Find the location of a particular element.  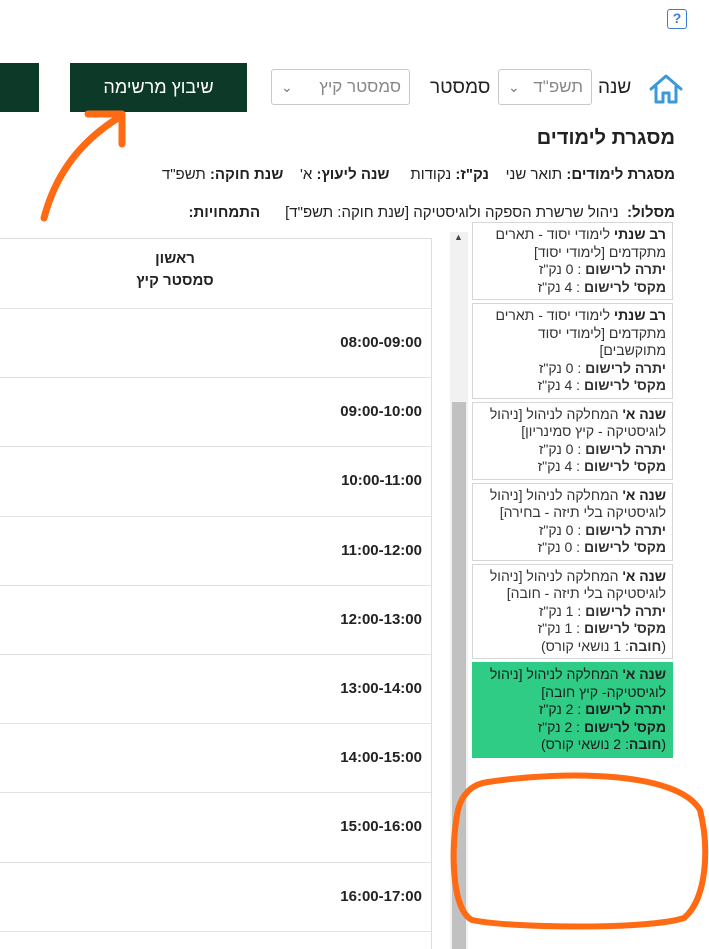

day-column-header: ראשון סמסטר קיץ is located at coordinates (175, 270).